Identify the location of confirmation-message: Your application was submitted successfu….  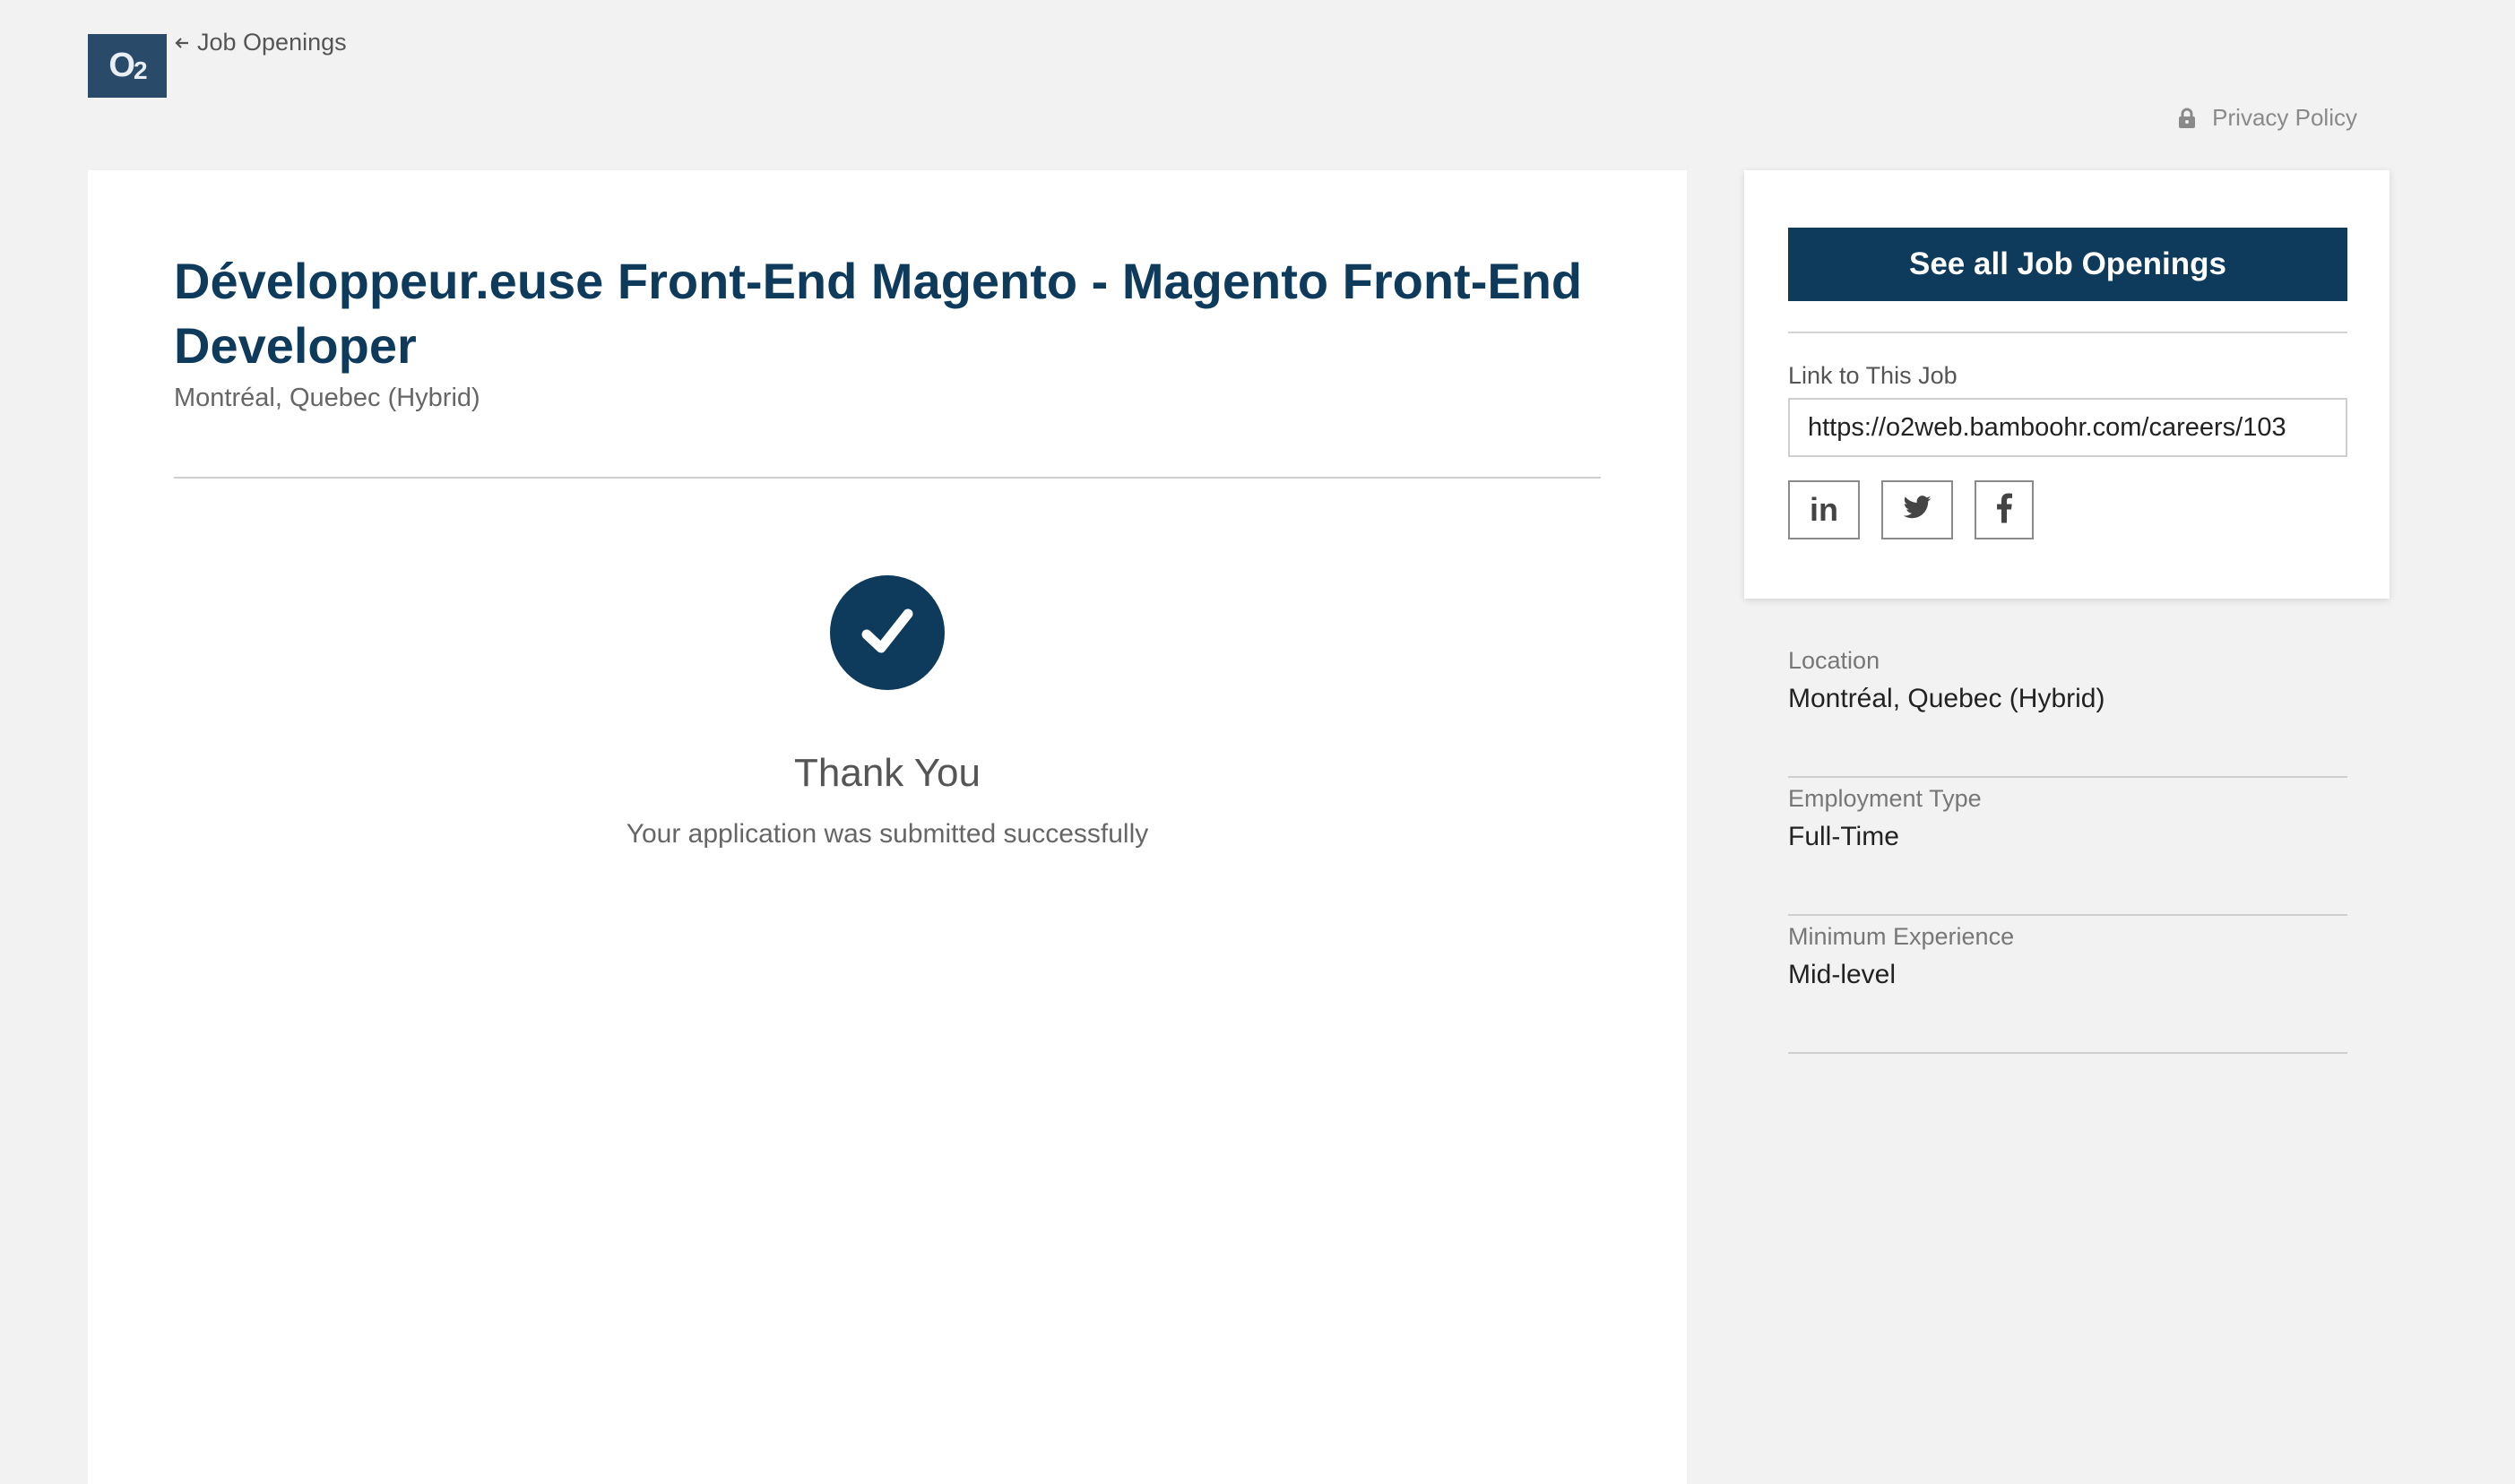
(887, 834).